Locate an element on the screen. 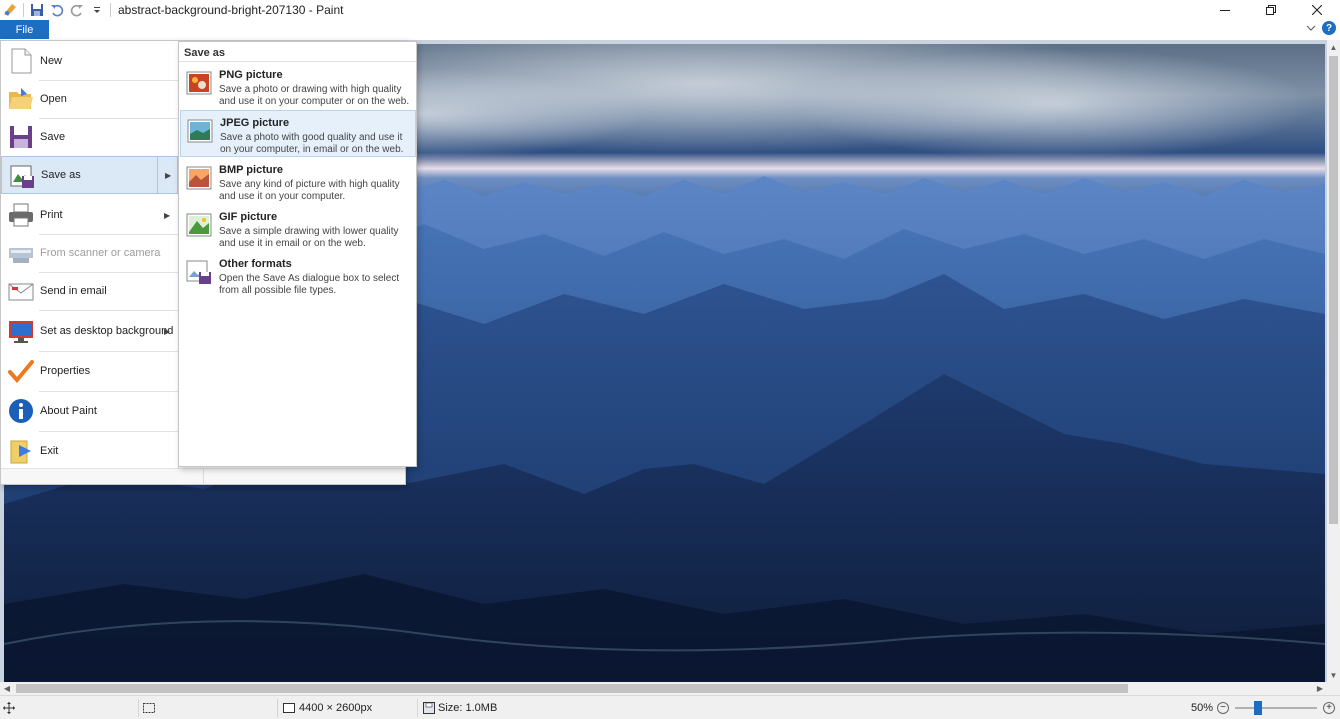 The height and width of the screenshot is (719, 1340). scrollbar-corner is located at coordinates (1333, 688).